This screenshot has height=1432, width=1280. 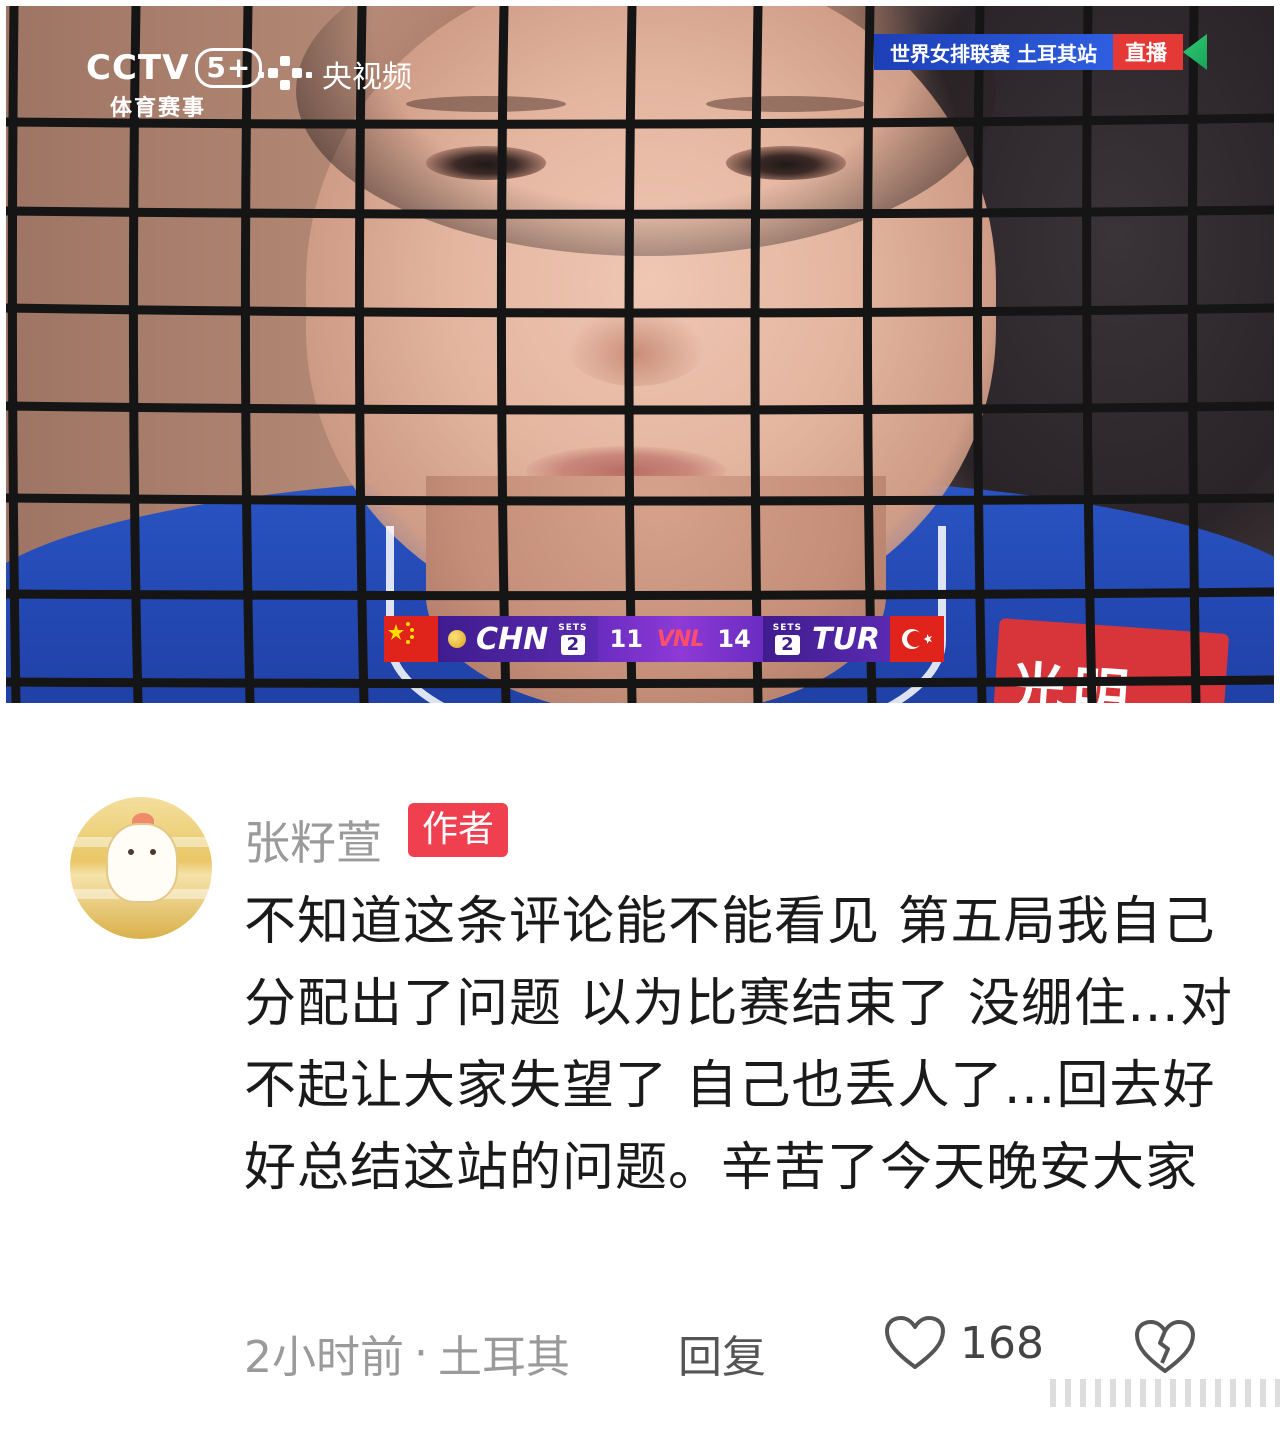 I want to click on china-flag-icon, so click(x=411, y=639).